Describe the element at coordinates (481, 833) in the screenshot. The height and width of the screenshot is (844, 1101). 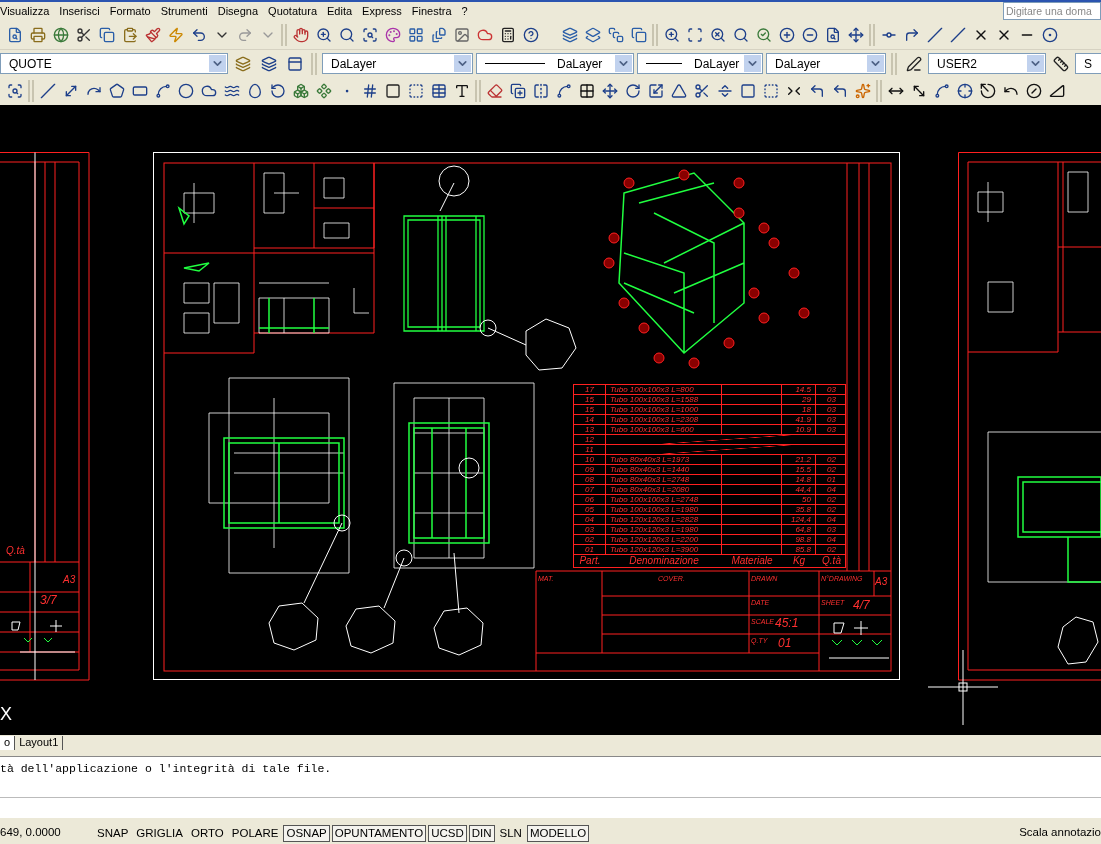
I see `status-toggle: DIN` at that location.